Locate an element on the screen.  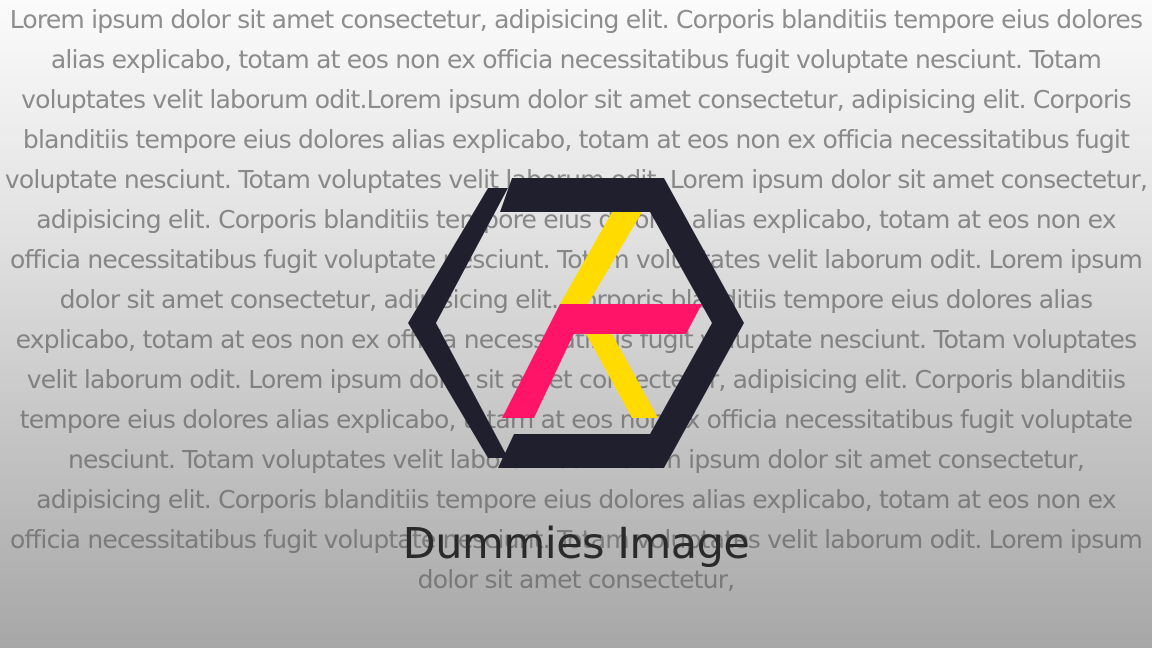
logo-yellow-band-lower is located at coordinates (622, 376).